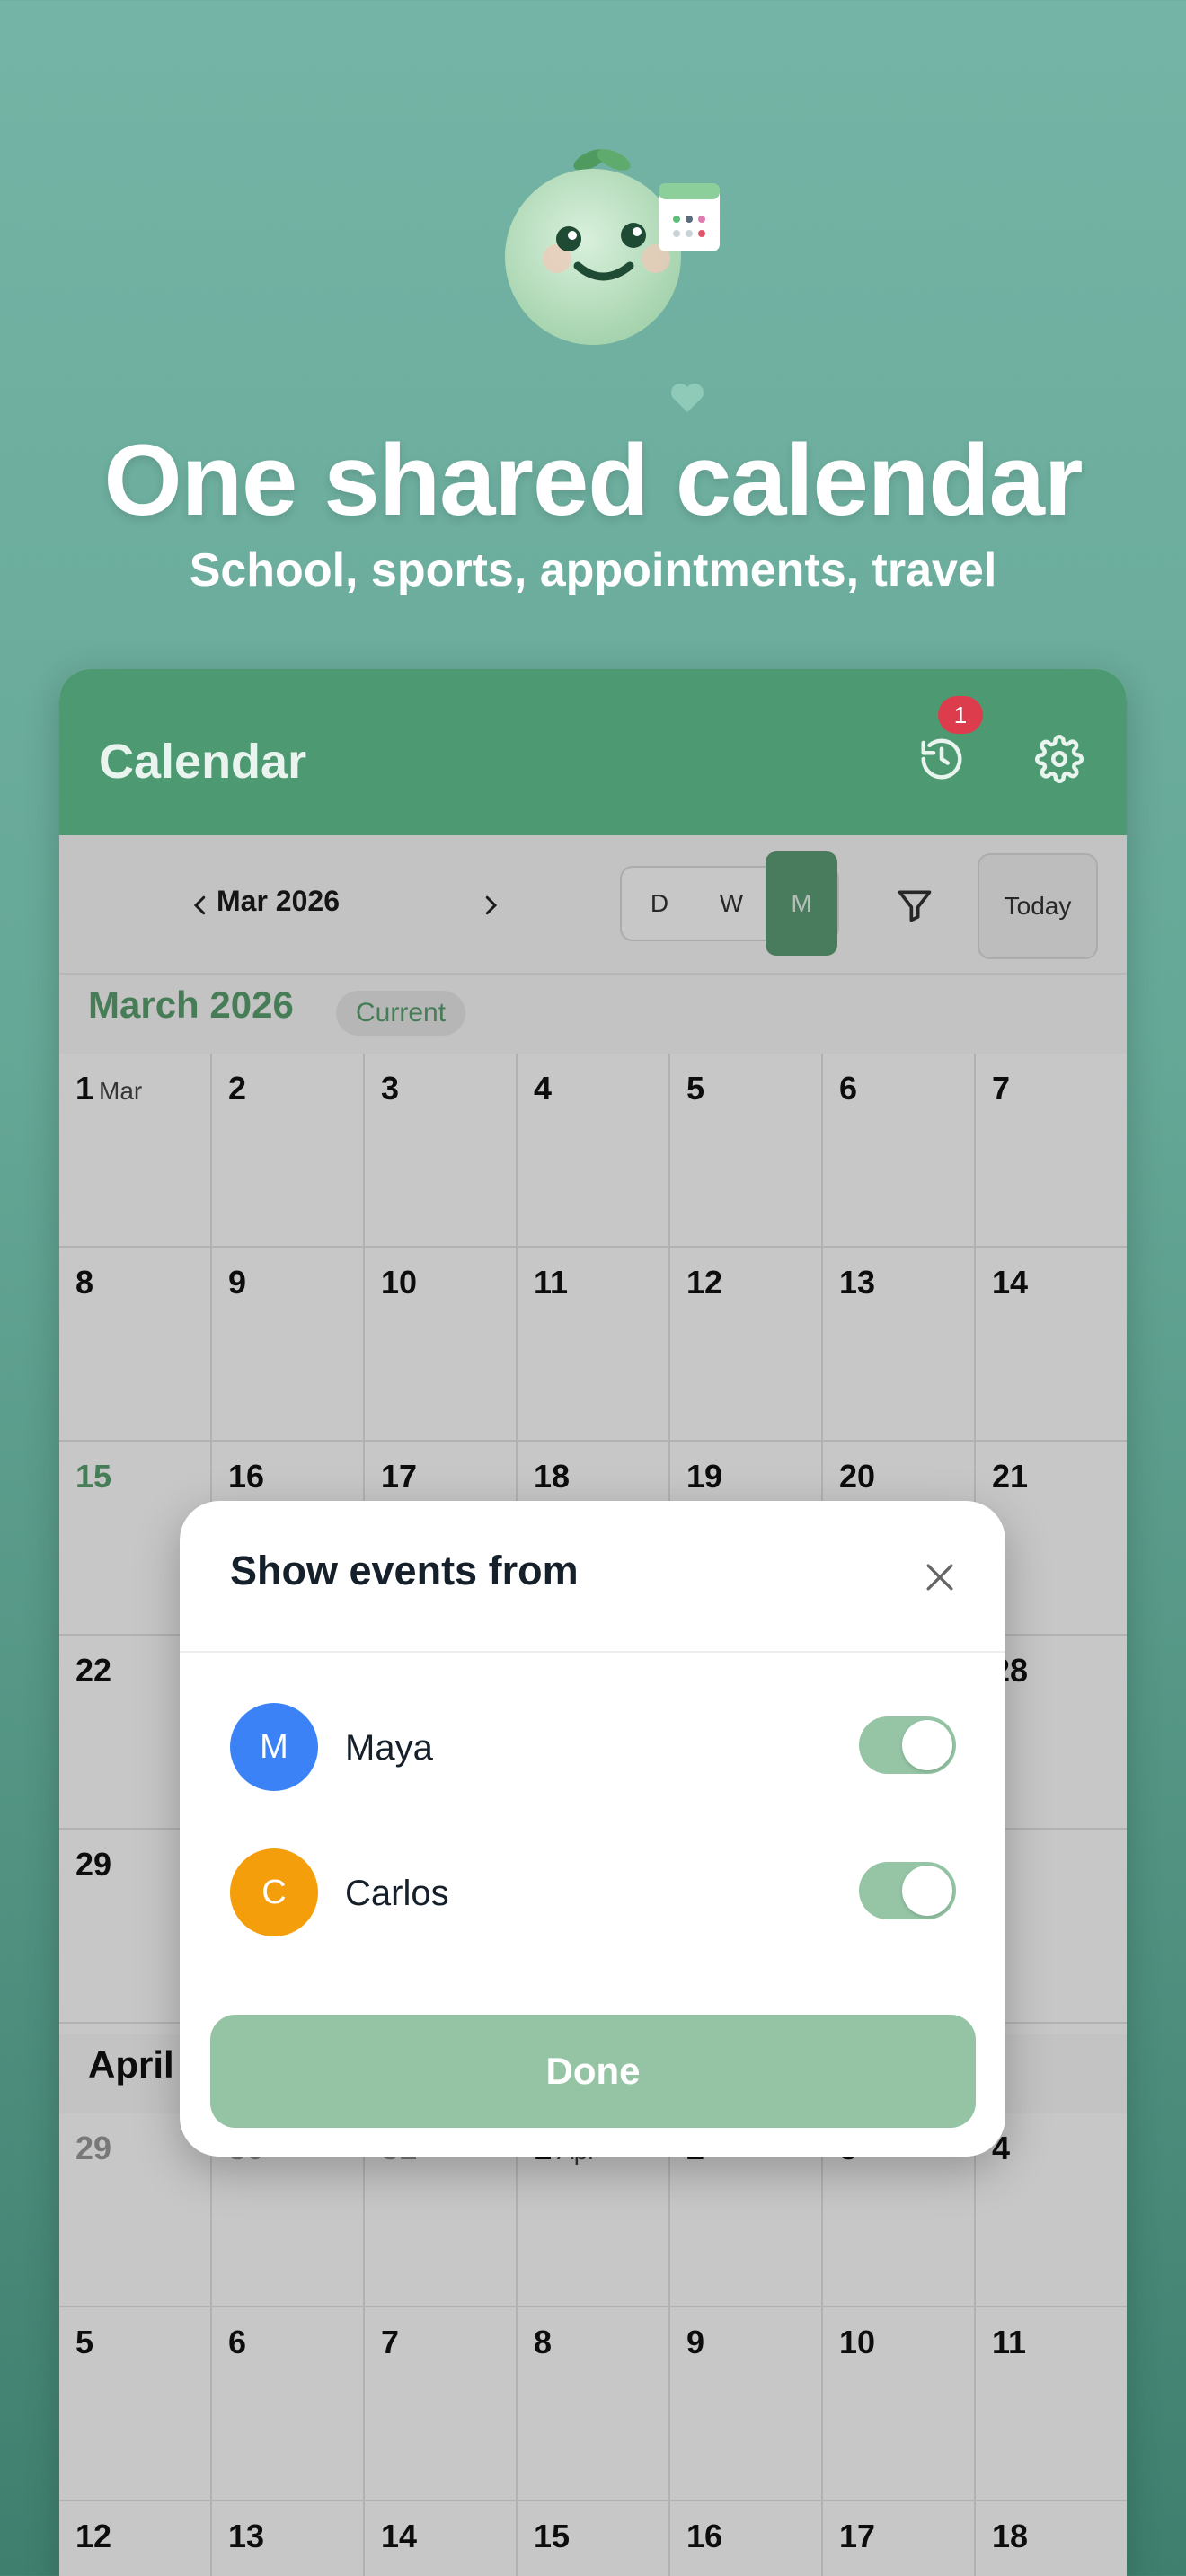 The height and width of the screenshot is (2576, 1186). I want to click on person-name: Carlos, so click(397, 1894).